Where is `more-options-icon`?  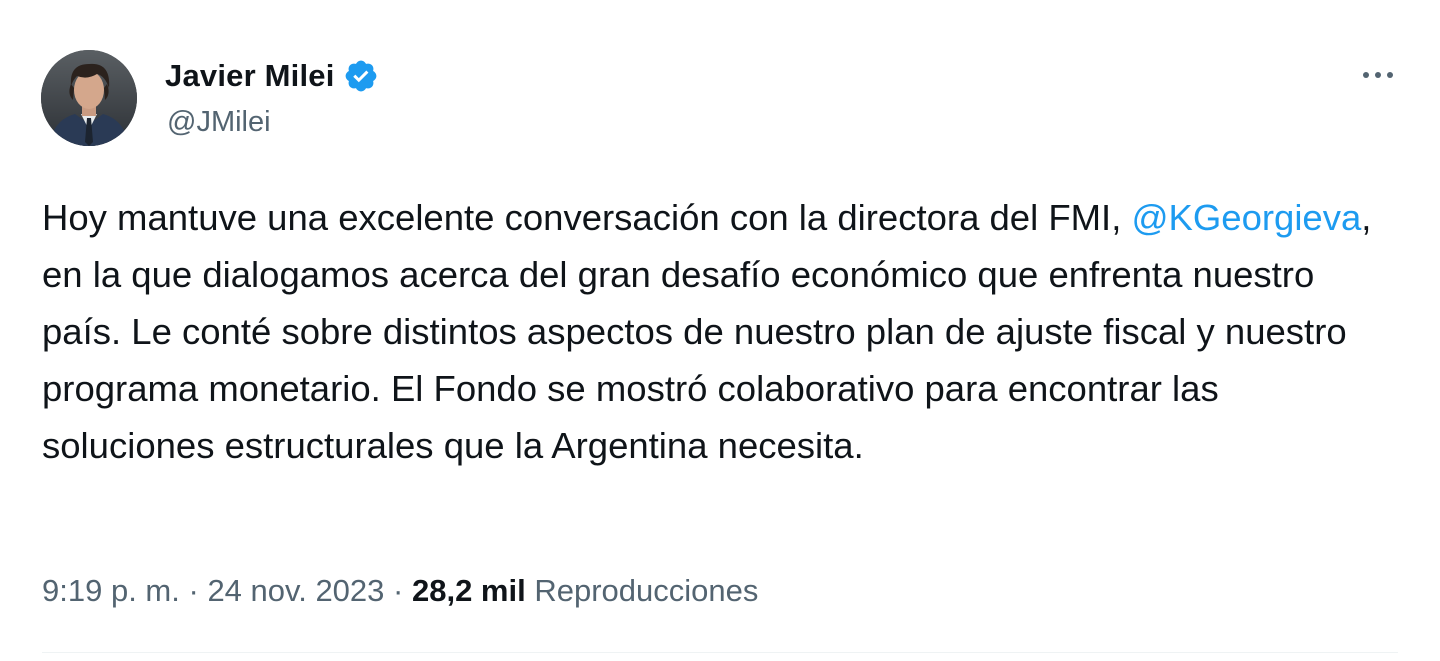 more-options-icon is located at coordinates (1378, 75).